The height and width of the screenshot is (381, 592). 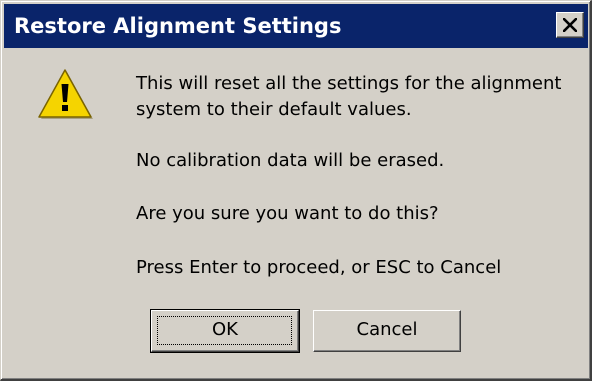 What do you see at coordinates (274, 109) in the screenshot?
I see `message-line-2: system to their default values.` at bounding box center [274, 109].